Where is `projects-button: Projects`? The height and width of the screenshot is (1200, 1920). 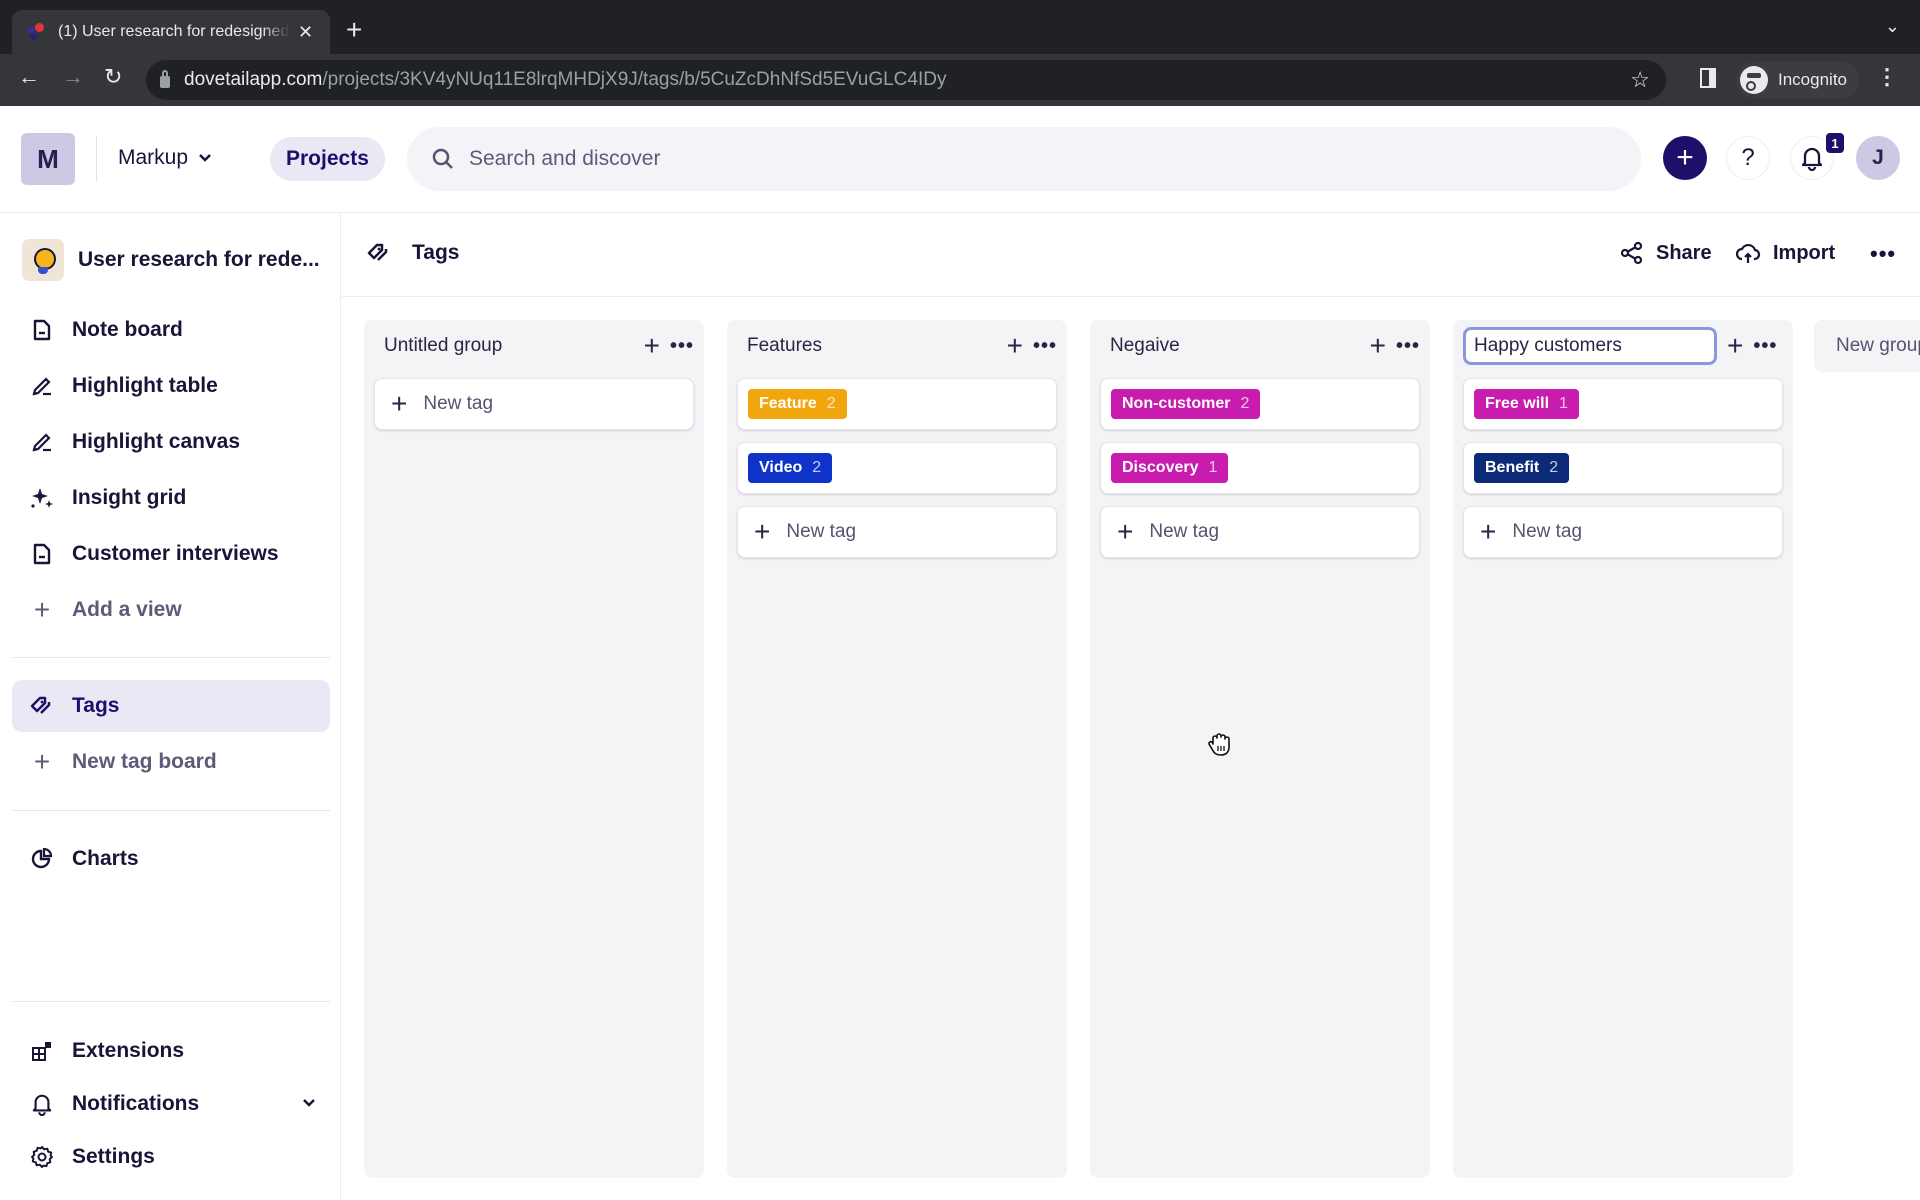
projects-button: Projects is located at coordinates (327, 159).